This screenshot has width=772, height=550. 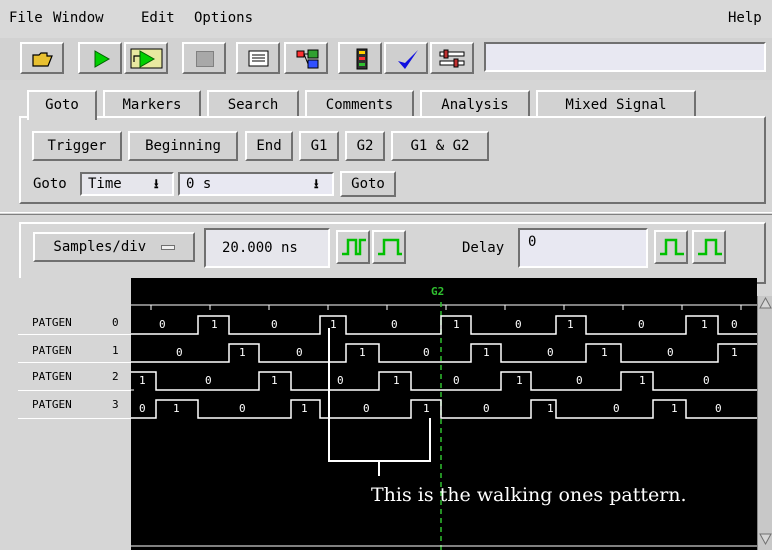 What do you see at coordinates (26, 18) in the screenshot?
I see `menu-file: File` at bounding box center [26, 18].